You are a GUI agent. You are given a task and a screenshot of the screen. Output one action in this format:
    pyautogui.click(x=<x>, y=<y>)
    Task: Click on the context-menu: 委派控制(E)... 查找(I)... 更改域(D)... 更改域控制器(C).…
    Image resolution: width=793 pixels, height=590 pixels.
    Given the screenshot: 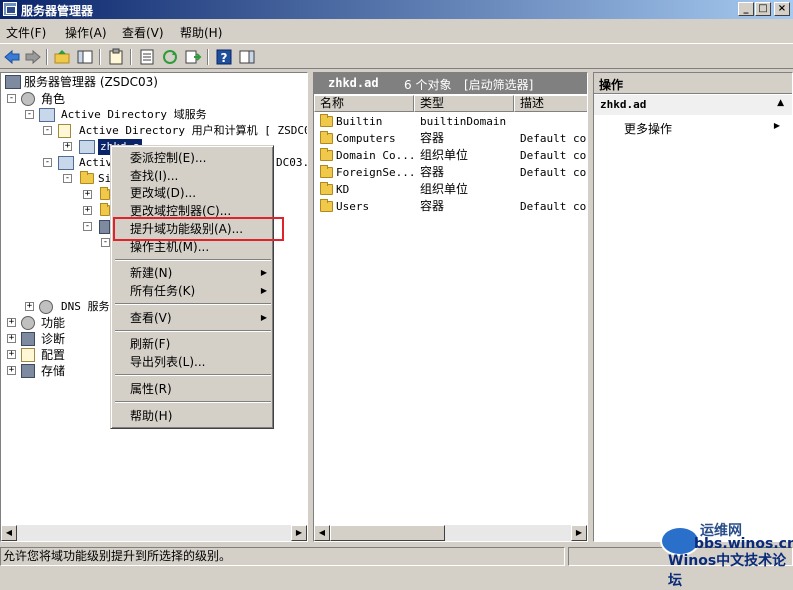 What is the action you would take?
    pyautogui.click(x=192, y=287)
    